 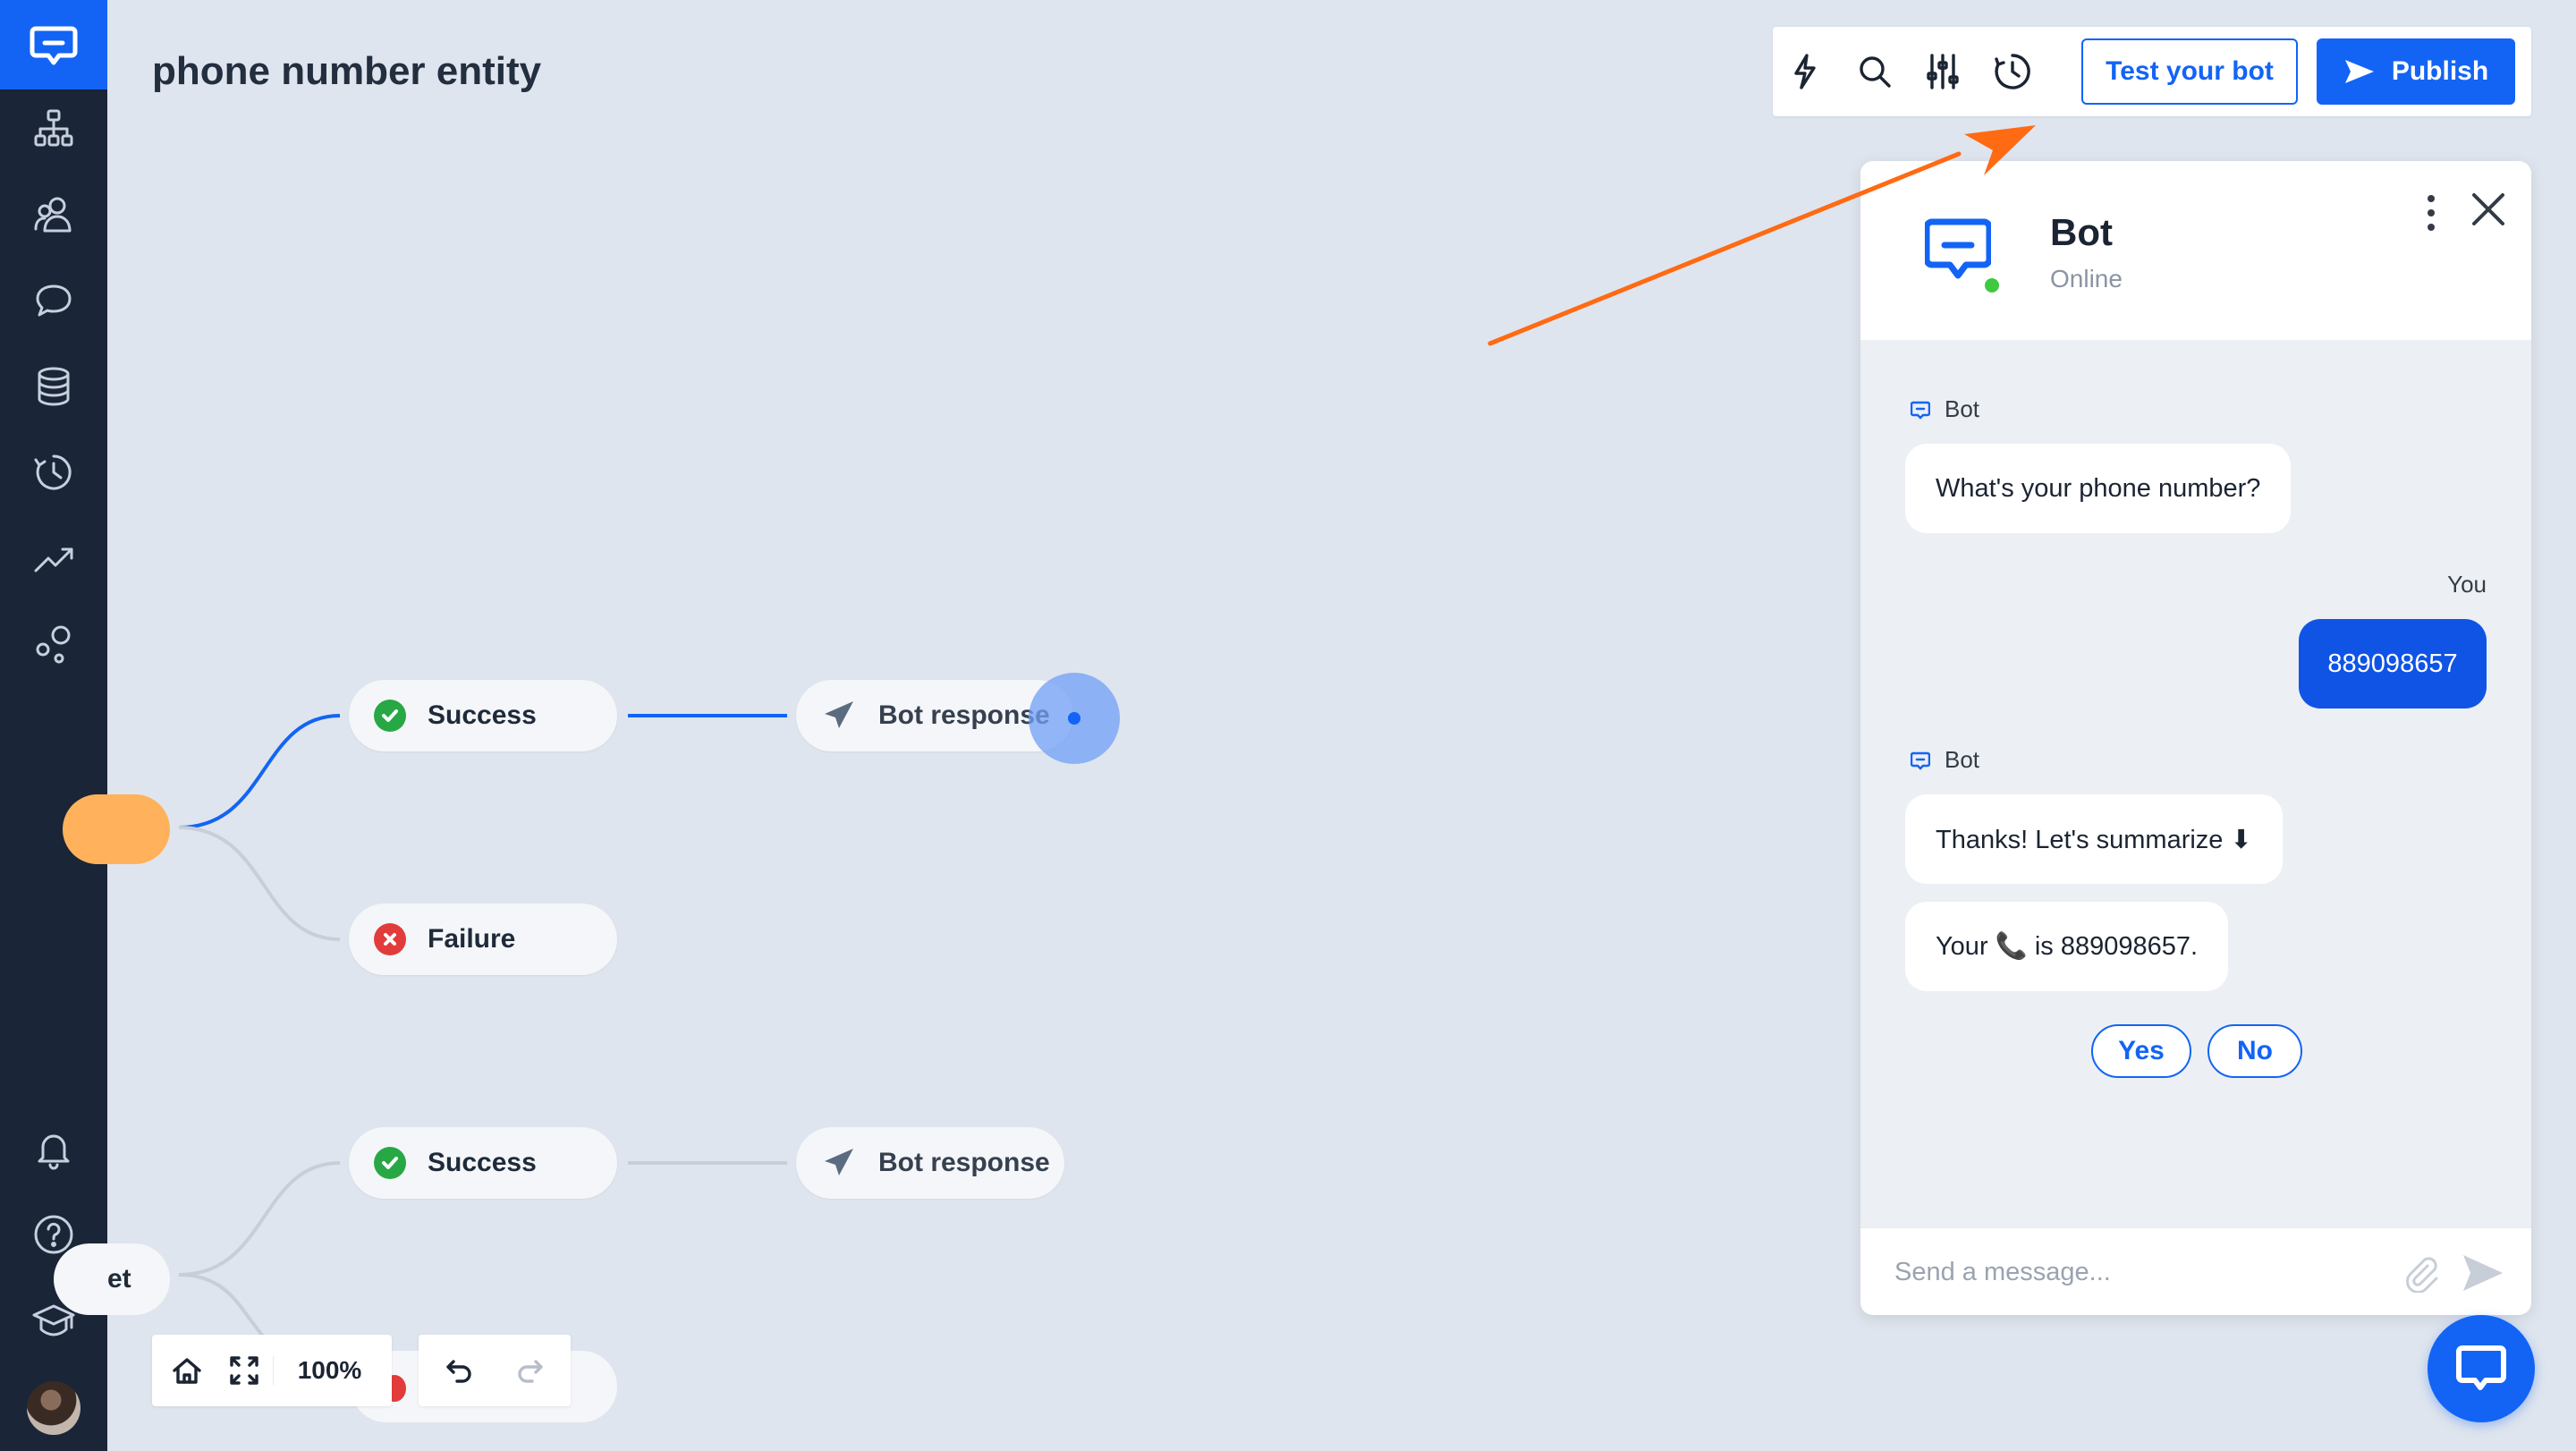 I want to click on more-options-icon, so click(x=2431, y=213).